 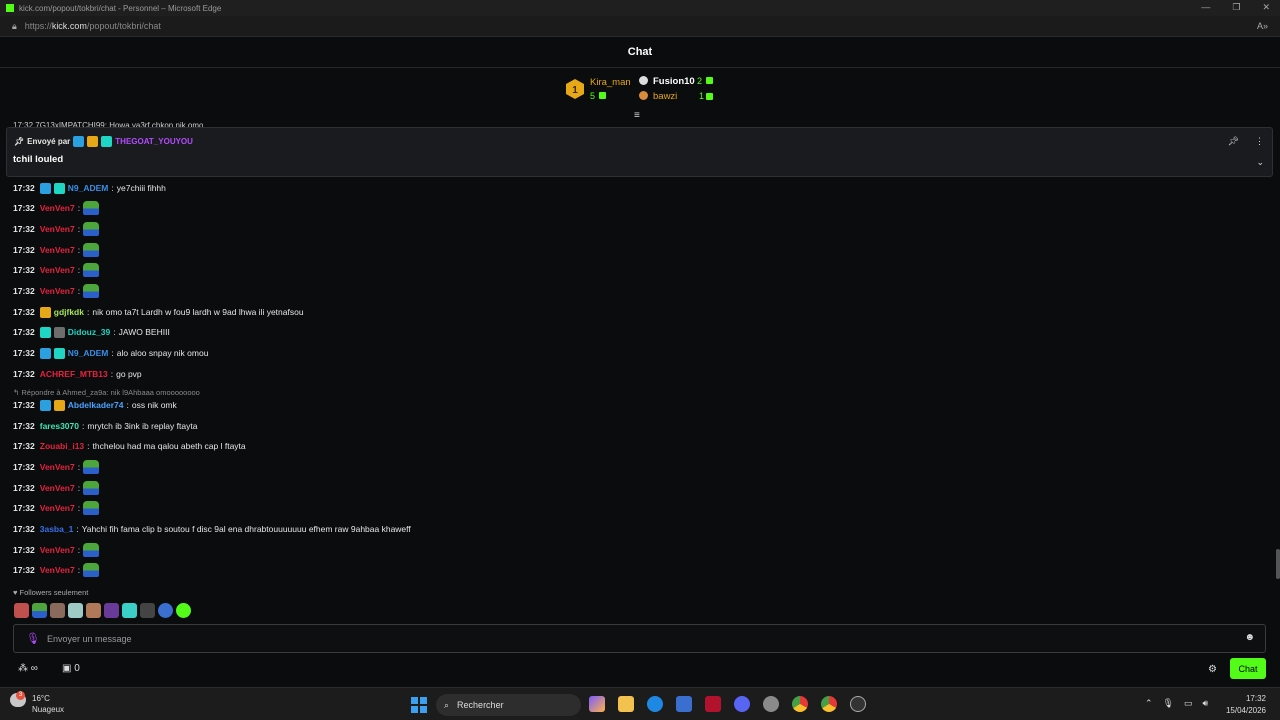 What do you see at coordinates (626, 704) in the screenshot?
I see `file-explorer-icon` at bounding box center [626, 704].